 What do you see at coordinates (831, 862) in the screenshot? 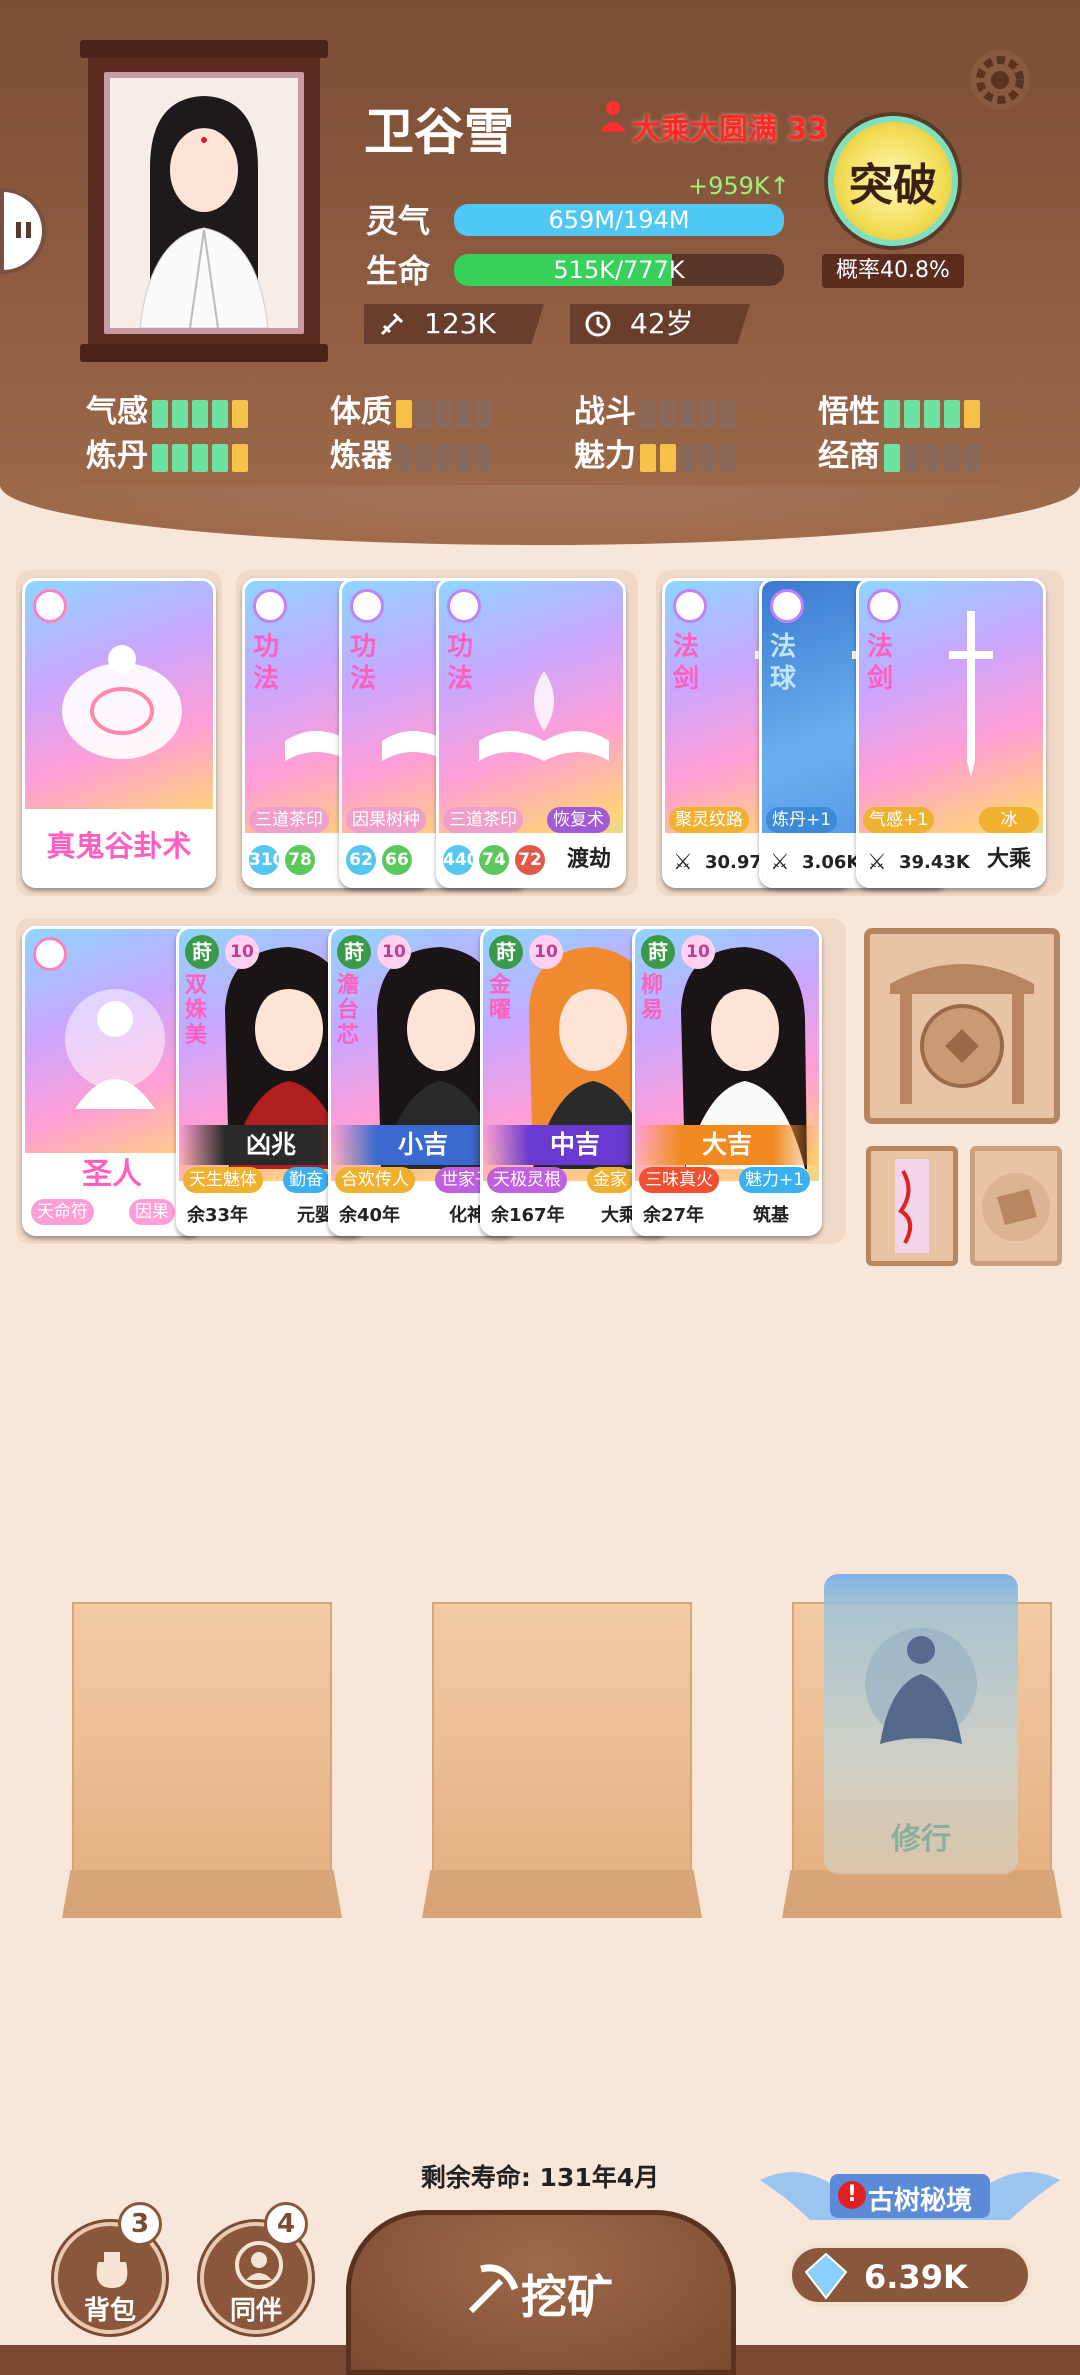
I see `weapon-power: 3.06K` at bounding box center [831, 862].